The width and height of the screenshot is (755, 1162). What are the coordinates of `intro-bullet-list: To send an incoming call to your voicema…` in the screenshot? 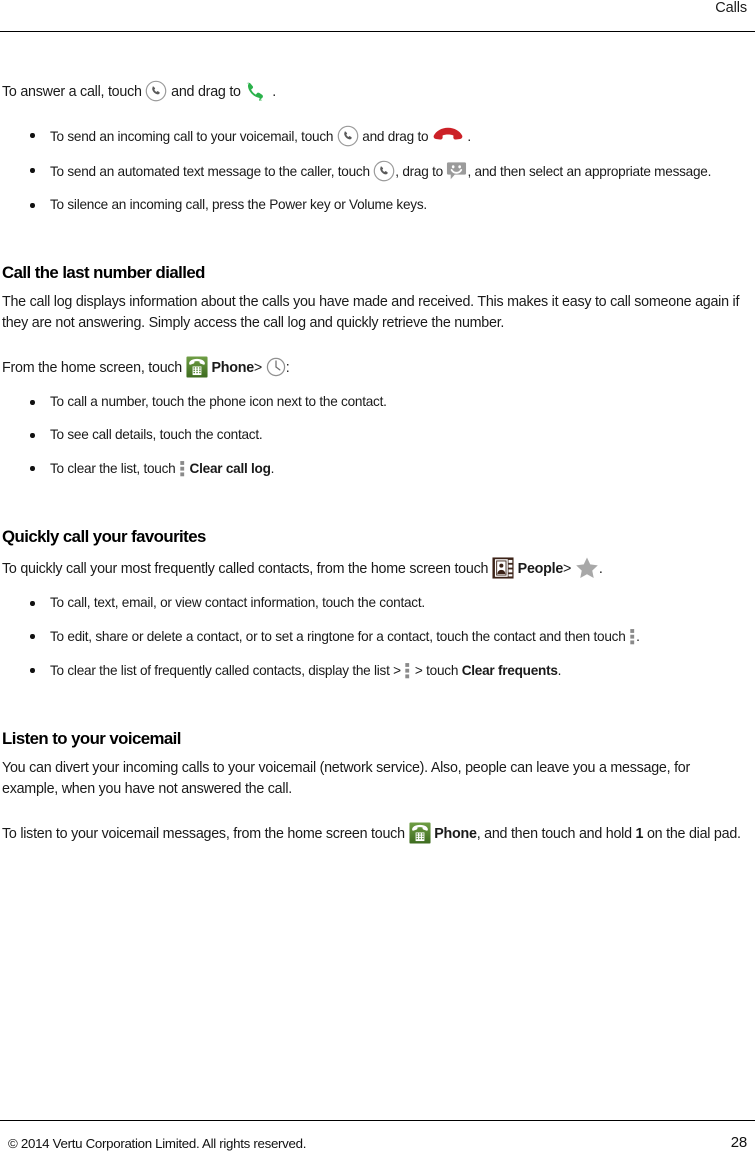 It's located at (374, 170).